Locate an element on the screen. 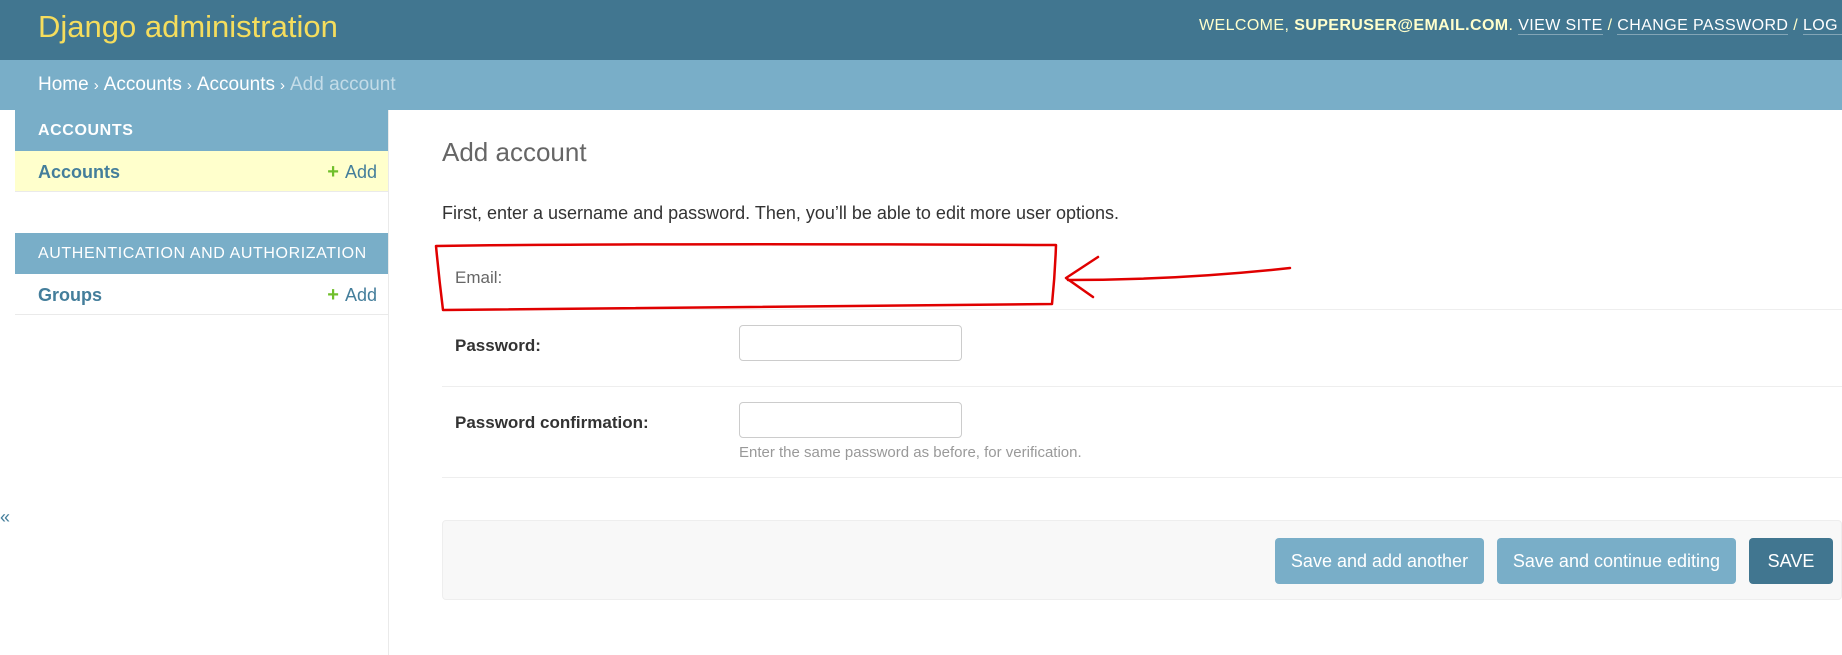  logout-link: Log out is located at coordinates (1822, 26).